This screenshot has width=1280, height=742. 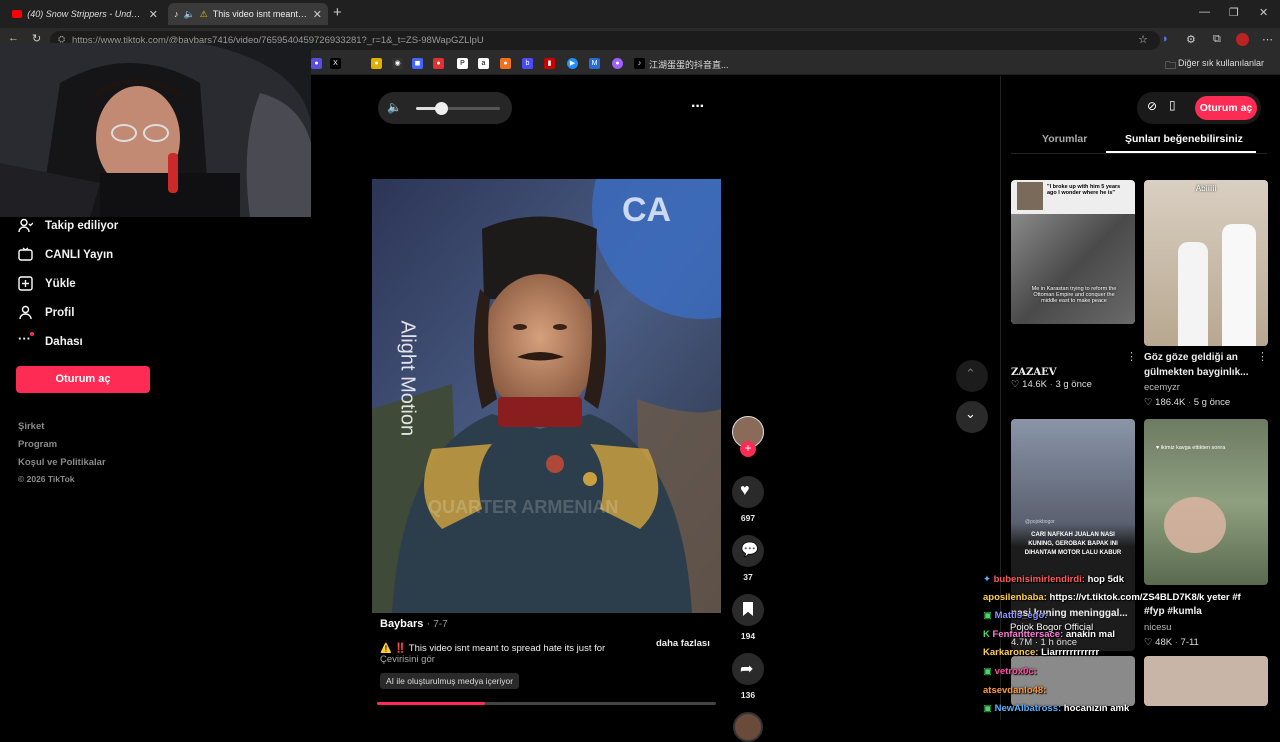 What do you see at coordinates (698, 107) in the screenshot?
I see `more-options-icon: ···` at bounding box center [698, 107].